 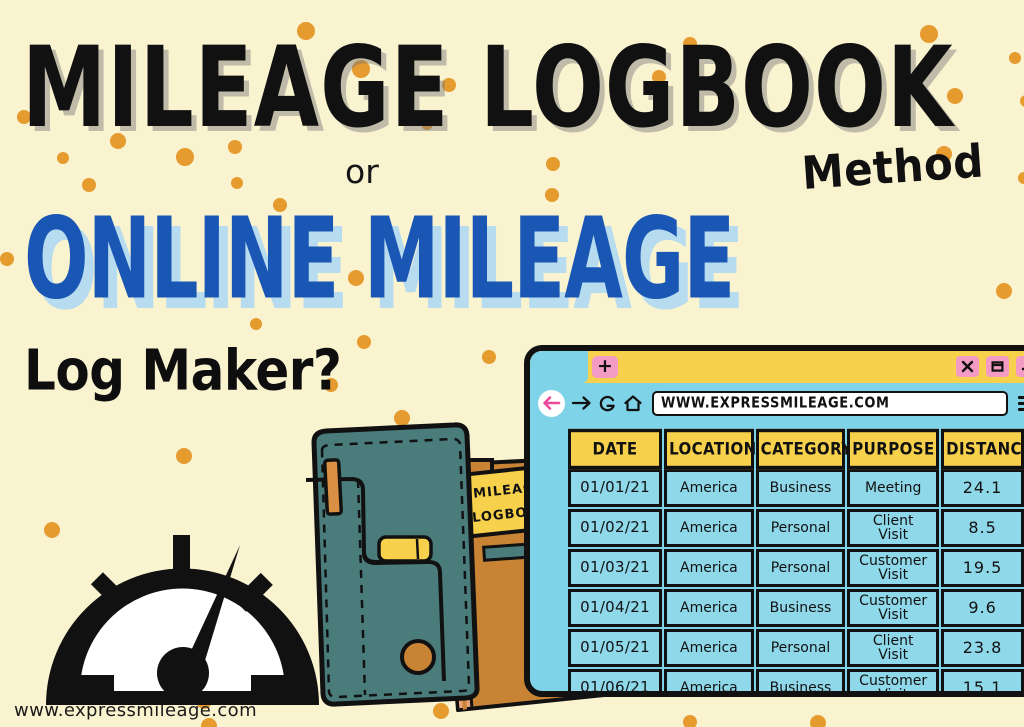 I want to click on table-header-row: DATE LOCATION CATEGORY PURPOSE DISTANCE, so click(x=796, y=449).